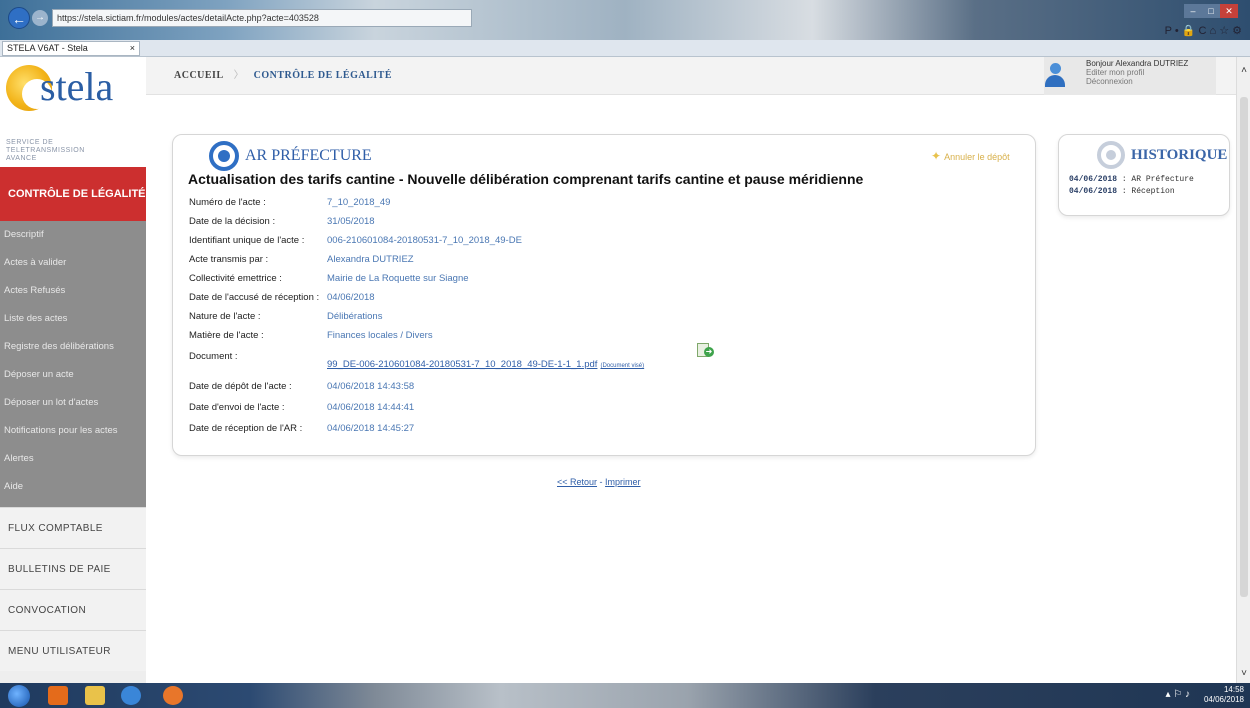  Describe the element at coordinates (1193, 11) in the screenshot. I see `minimize-icon: –` at that location.